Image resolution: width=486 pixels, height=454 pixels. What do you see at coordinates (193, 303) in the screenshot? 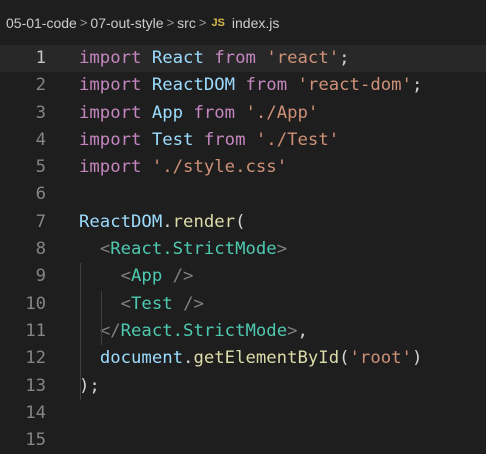
I see `code-token: />` at bounding box center [193, 303].